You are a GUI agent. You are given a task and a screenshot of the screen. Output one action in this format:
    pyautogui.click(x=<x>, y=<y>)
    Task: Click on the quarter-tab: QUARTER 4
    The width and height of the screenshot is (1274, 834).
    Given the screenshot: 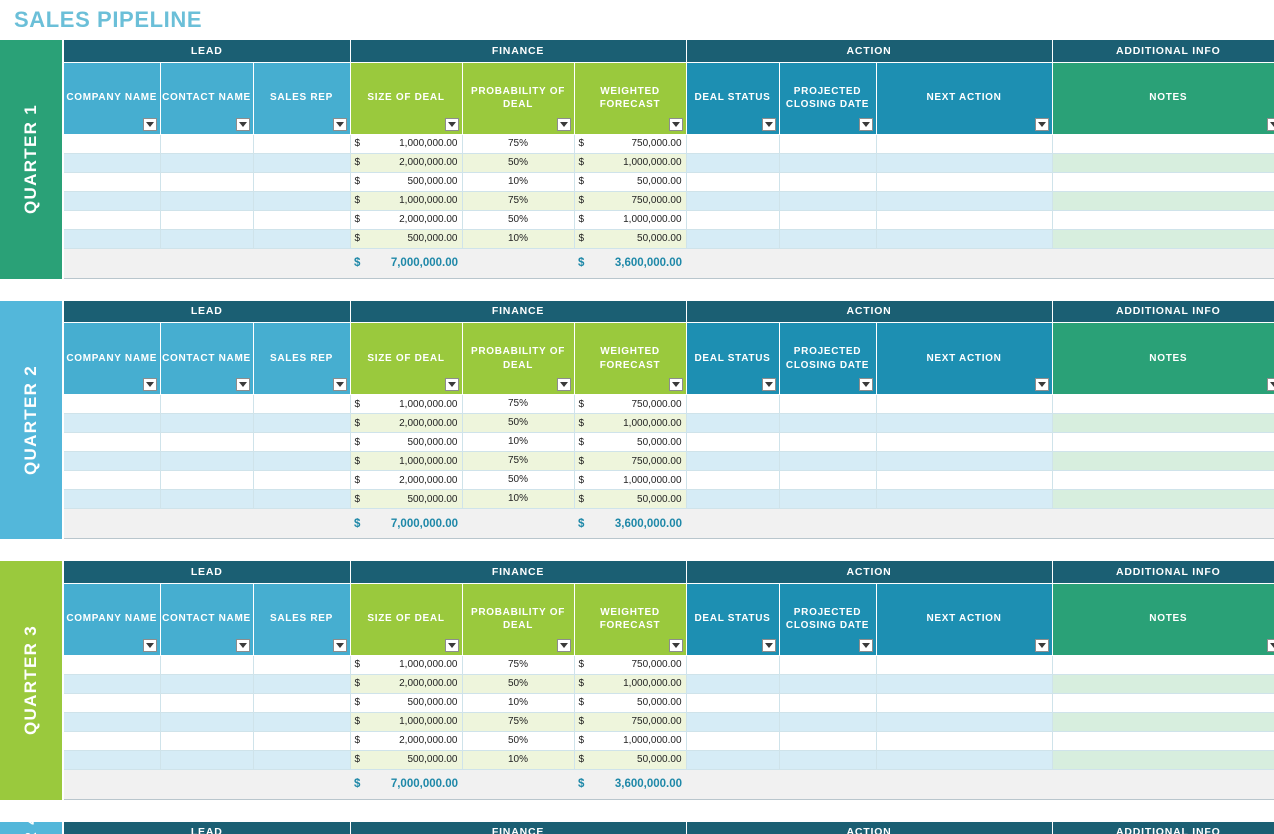 What is the action you would take?
    pyautogui.click(x=32, y=824)
    